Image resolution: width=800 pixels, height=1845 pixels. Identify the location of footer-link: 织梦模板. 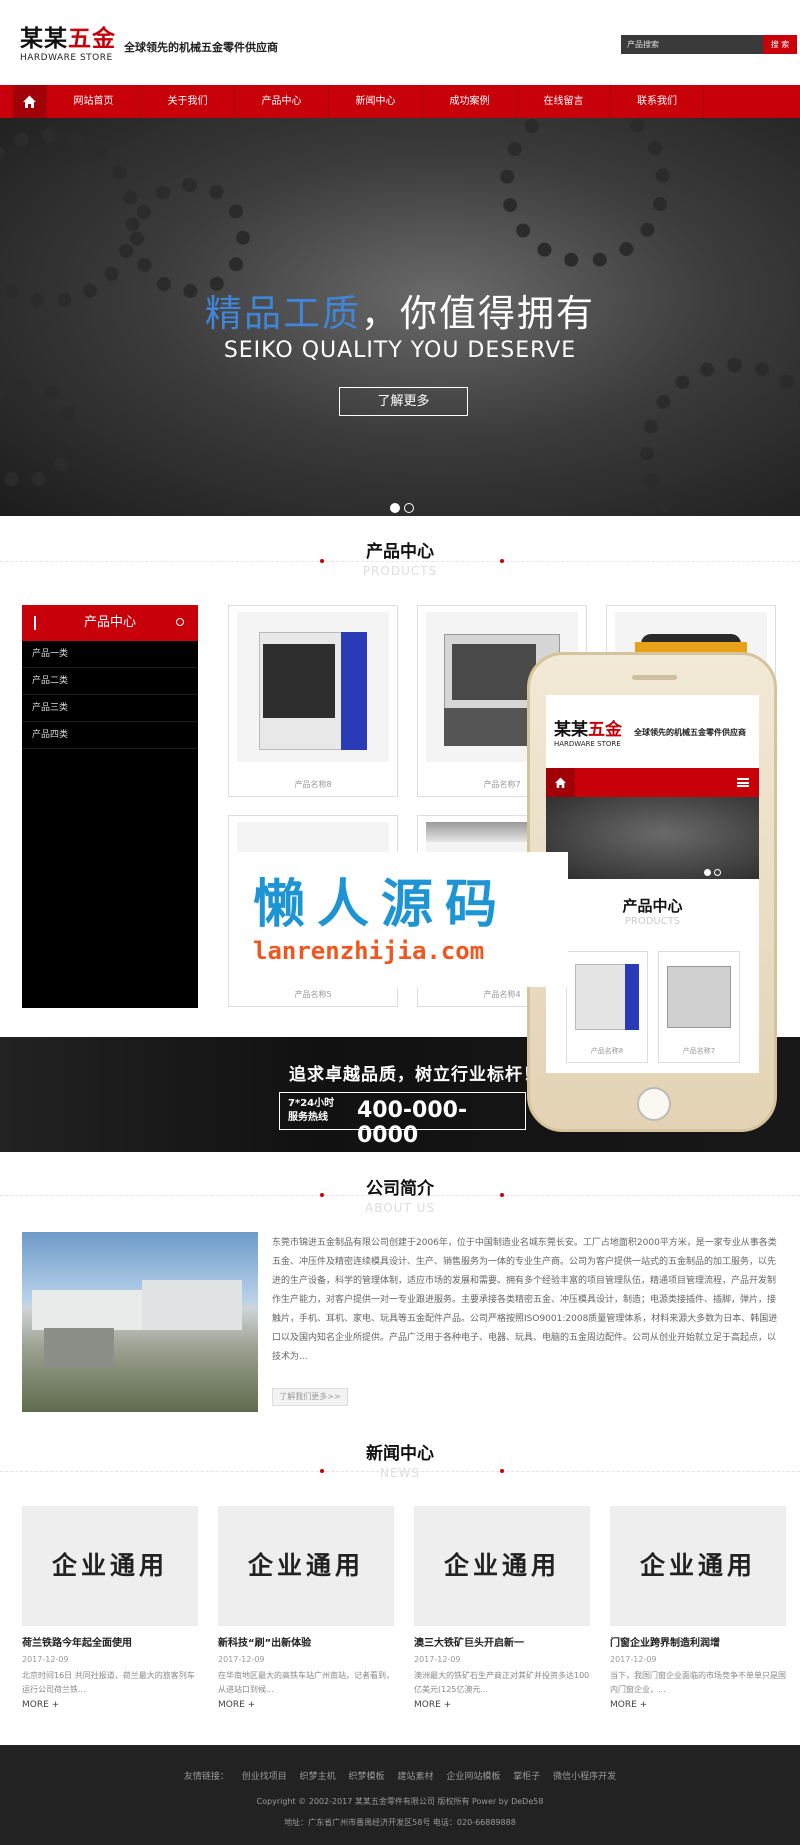
(367, 1777).